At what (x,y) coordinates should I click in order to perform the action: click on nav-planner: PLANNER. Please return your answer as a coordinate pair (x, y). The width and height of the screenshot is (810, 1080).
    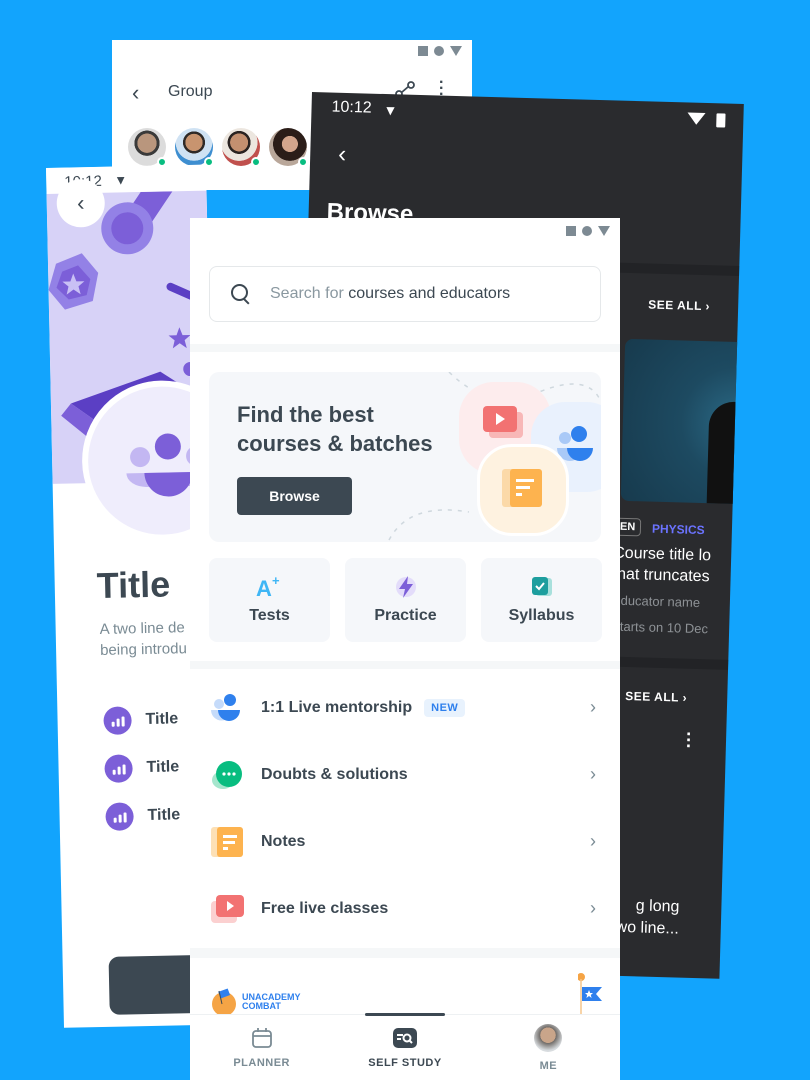
    Looking at the image, I should click on (261, 1047).